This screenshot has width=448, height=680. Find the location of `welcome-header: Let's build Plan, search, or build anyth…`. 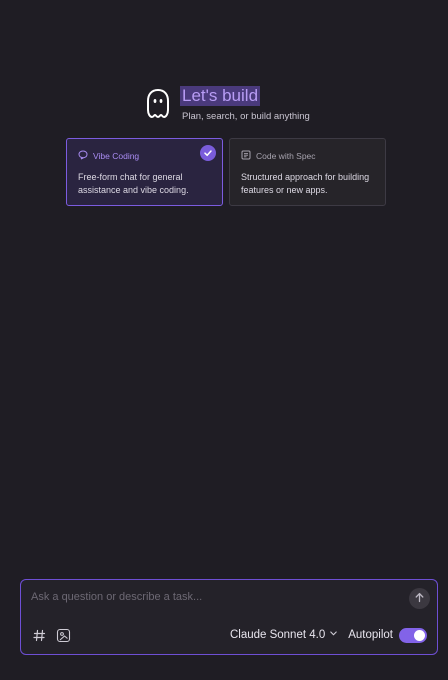

welcome-header: Let's build Plan, search, or build anyth… is located at coordinates (227, 104).